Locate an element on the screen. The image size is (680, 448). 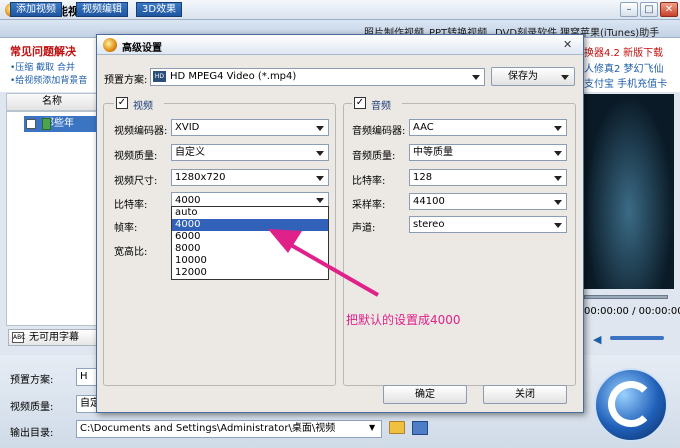
bottom-preset-label: 预置方案: is located at coordinates (32, 380).